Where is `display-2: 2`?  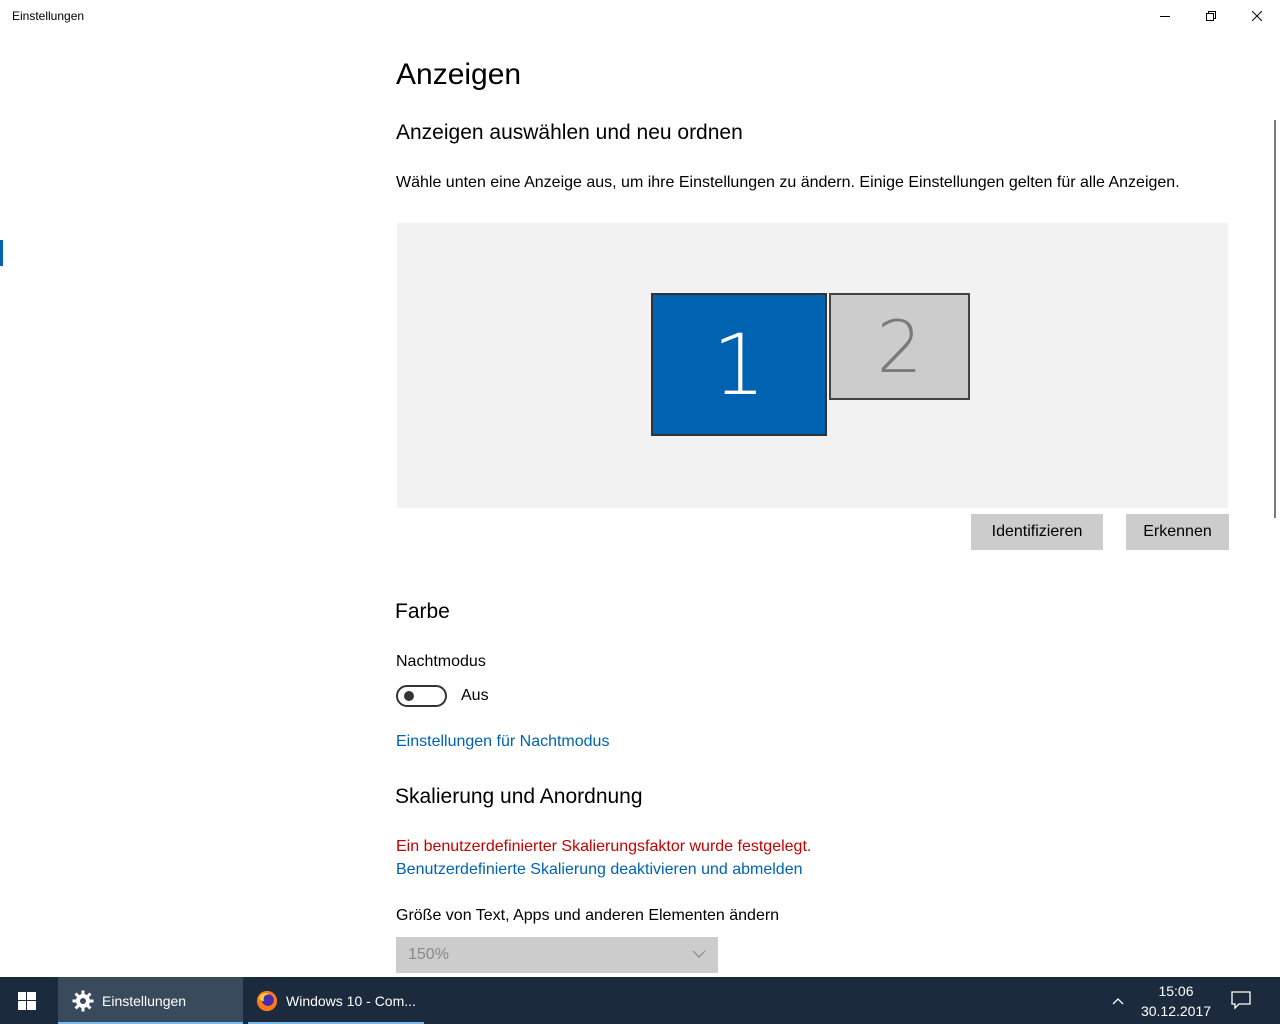
display-2: 2 is located at coordinates (899, 346).